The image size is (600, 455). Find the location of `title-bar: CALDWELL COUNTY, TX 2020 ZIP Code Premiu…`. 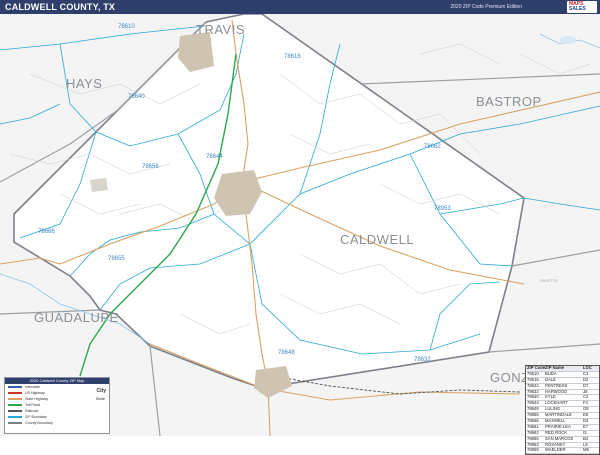

title-bar: CALDWELL COUNTY, TX 2020 ZIP Code Premiu… is located at coordinates (300, 7).